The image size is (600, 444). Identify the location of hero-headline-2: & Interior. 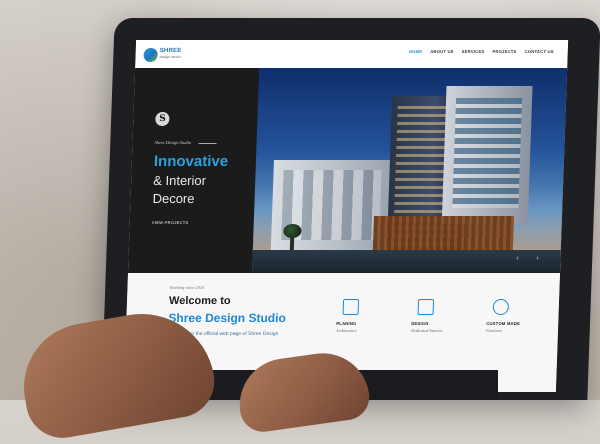
(179, 180).